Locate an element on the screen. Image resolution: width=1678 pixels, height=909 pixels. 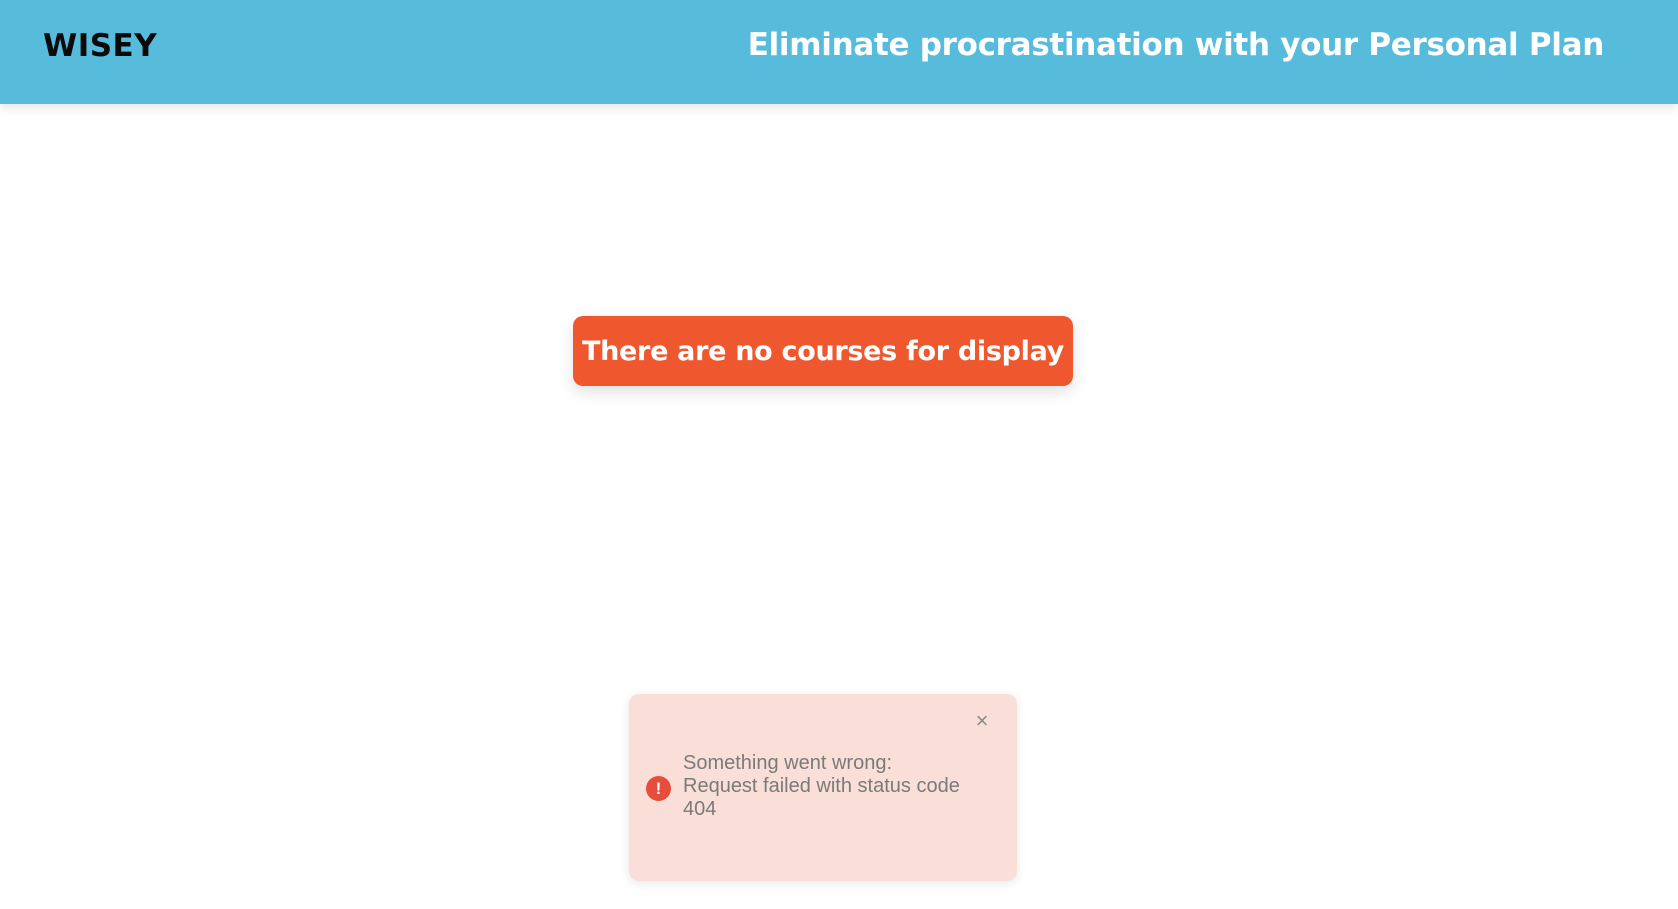
toast-message-line: 404 is located at coordinates (700, 809).